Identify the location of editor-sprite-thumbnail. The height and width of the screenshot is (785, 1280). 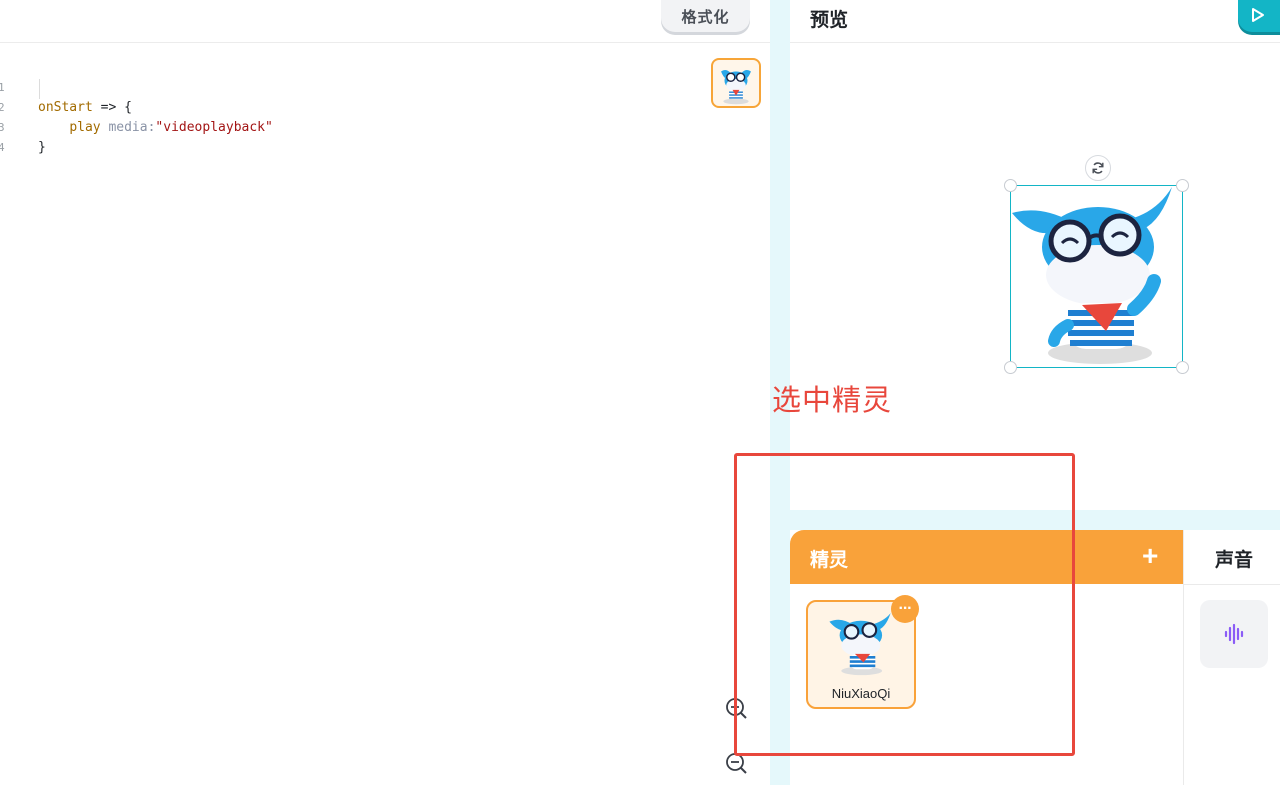
(736, 83).